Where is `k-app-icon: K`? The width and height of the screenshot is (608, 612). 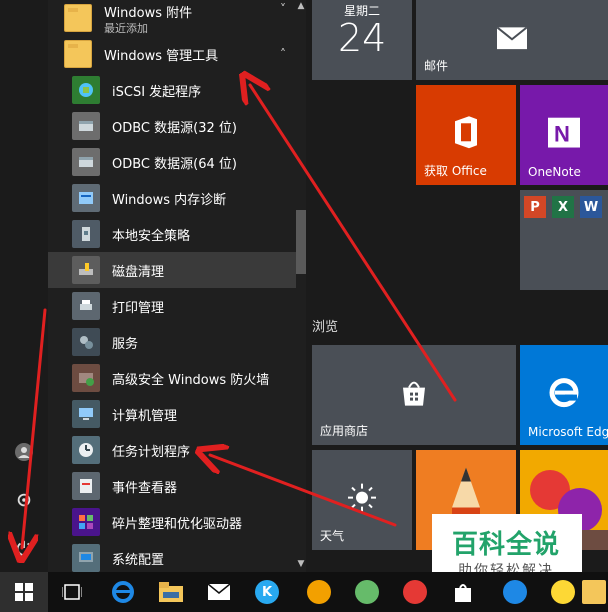 k-app-icon: K is located at coordinates (267, 592).